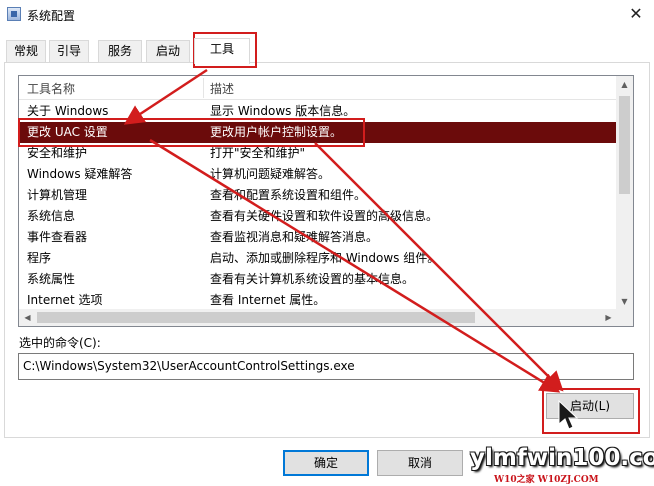 Image resolution: width=654 pixels, height=486 pixels. Describe the element at coordinates (69, 51) in the screenshot. I see `tab-boot: 引导` at that location.